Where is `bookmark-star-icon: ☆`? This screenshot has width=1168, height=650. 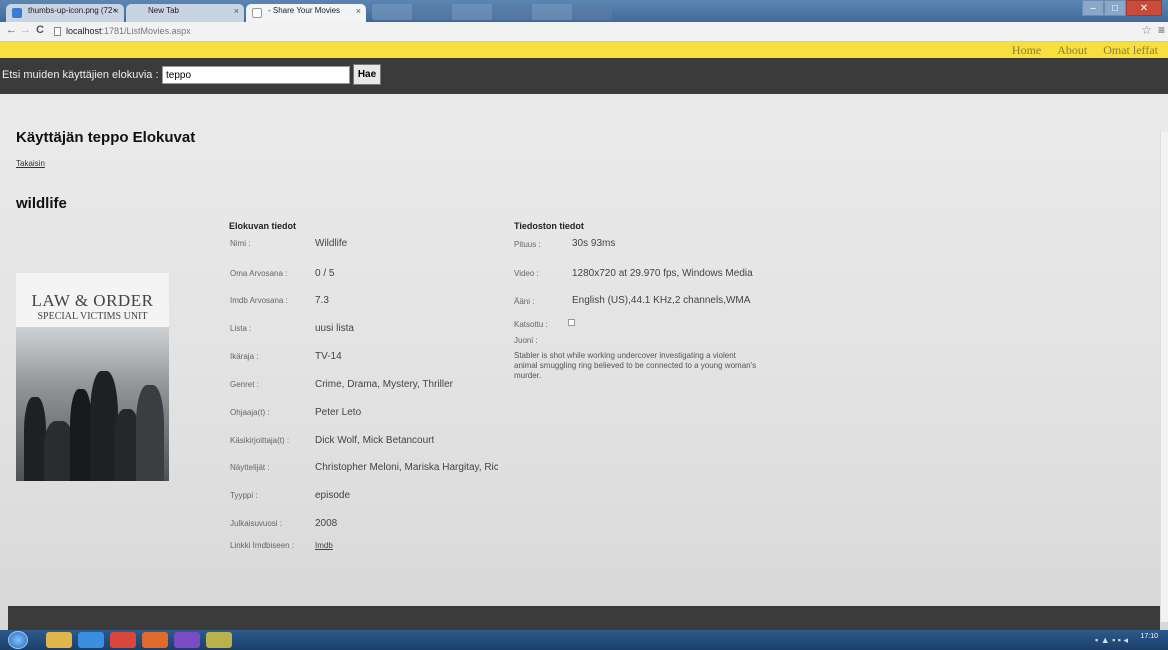 bookmark-star-icon: ☆ is located at coordinates (1146, 30).